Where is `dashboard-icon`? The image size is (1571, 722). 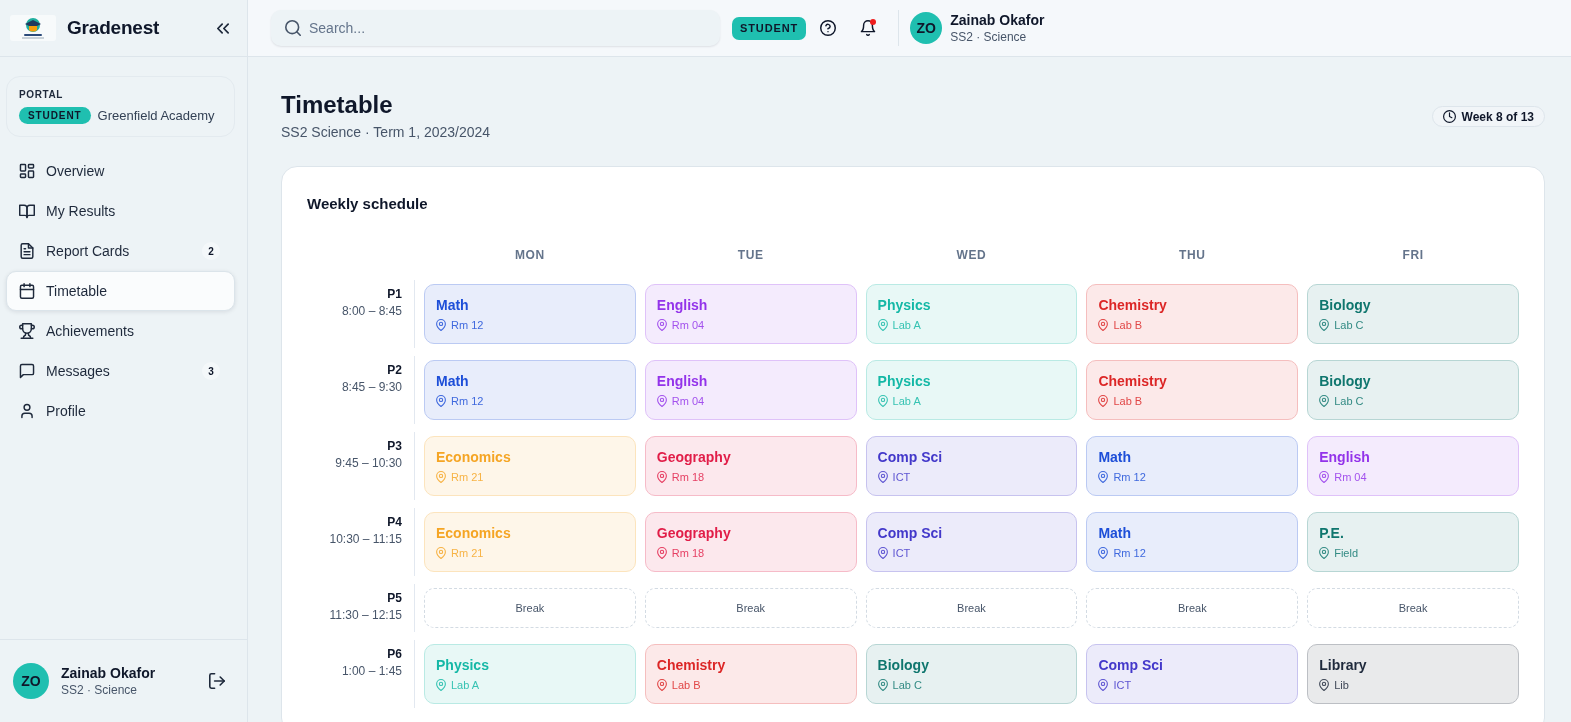 dashboard-icon is located at coordinates (27, 171).